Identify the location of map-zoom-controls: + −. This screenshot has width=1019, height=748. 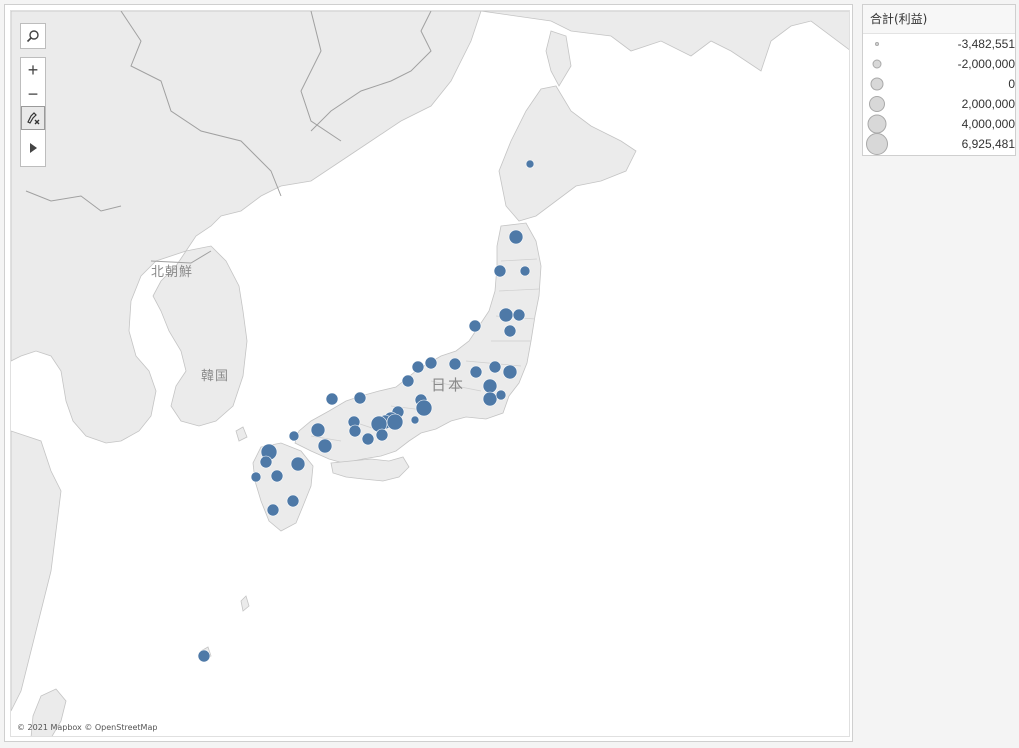
(33, 112).